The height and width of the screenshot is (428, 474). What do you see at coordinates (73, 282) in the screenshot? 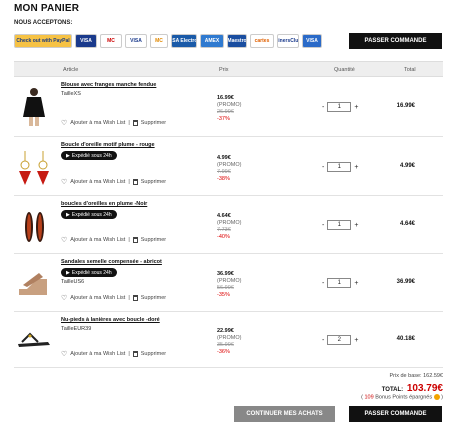
I see `product-size: TailleUS6` at bounding box center [73, 282].